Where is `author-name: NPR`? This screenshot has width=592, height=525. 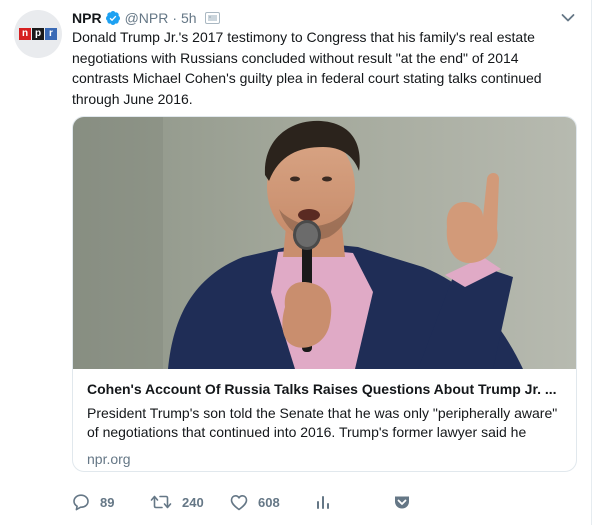 author-name: NPR is located at coordinates (87, 18).